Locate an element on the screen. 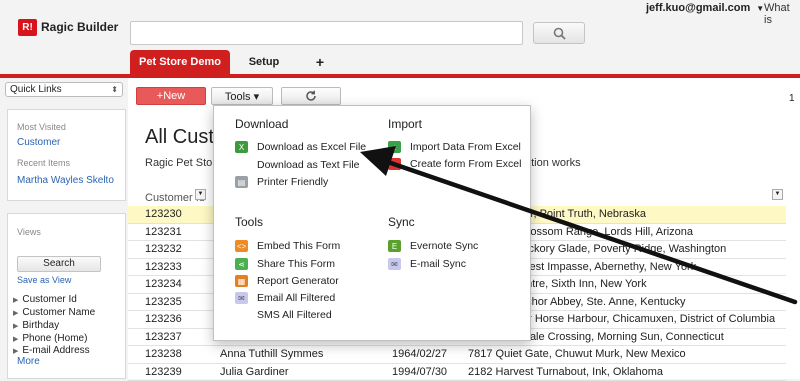  field-item: ▶ Customer Name is located at coordinates (54, 312).